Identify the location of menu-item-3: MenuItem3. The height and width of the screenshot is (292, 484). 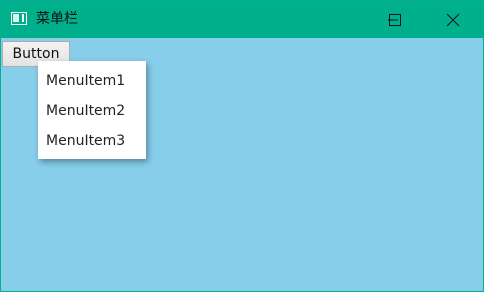
(92, 141).